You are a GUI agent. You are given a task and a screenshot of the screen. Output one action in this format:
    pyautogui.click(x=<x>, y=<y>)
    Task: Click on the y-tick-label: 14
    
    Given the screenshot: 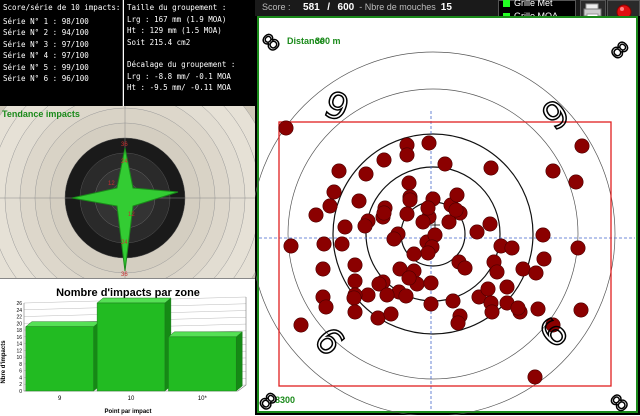 What is the action you would take?
    pyautogui.click(x=19, y=345)
    